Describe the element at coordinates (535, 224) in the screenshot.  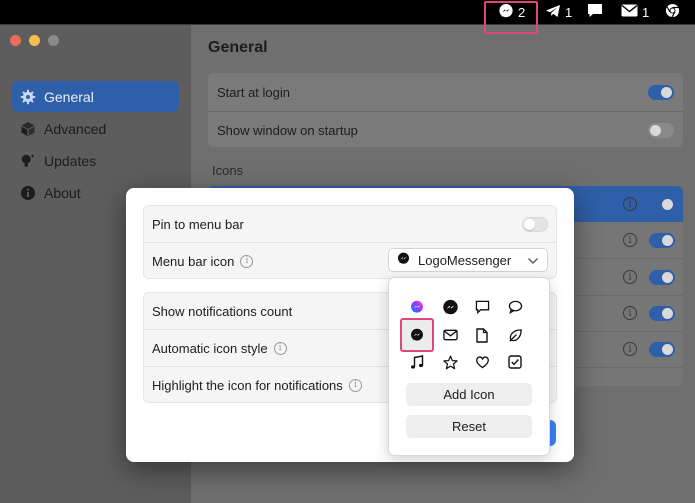
I see `pin-to-menu-bar-toggle` at that location.